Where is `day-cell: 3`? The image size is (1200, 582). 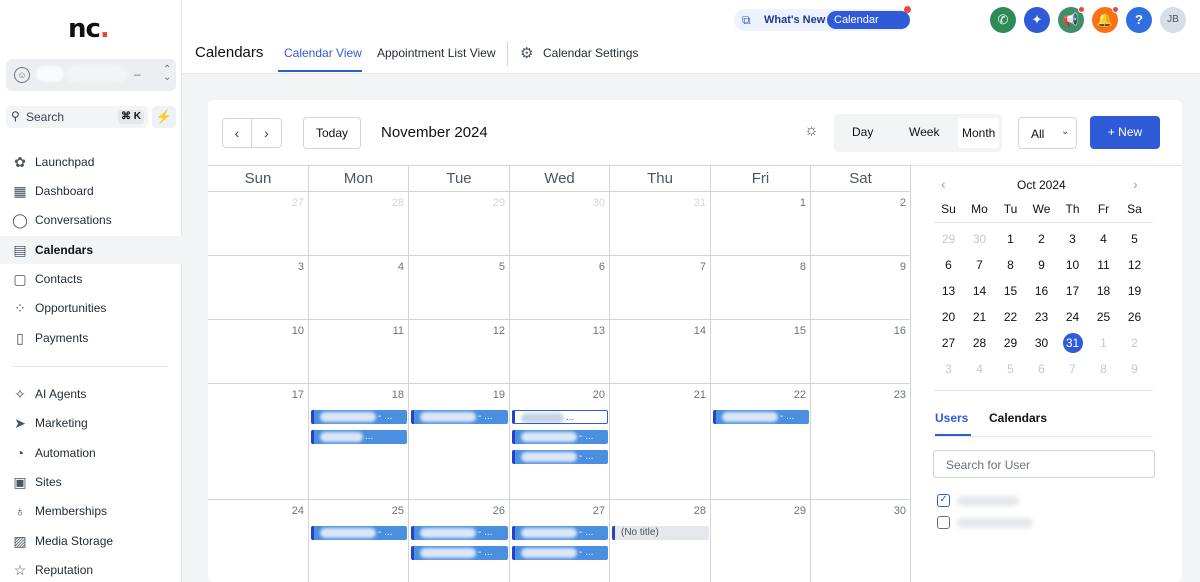
day-cell: 3 is located at coordinates (258, 288).